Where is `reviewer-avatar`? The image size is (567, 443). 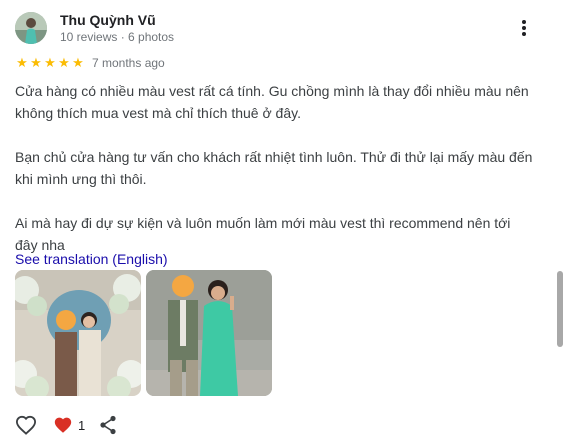 reviewer-avatar is located at coordinates (31, 28).